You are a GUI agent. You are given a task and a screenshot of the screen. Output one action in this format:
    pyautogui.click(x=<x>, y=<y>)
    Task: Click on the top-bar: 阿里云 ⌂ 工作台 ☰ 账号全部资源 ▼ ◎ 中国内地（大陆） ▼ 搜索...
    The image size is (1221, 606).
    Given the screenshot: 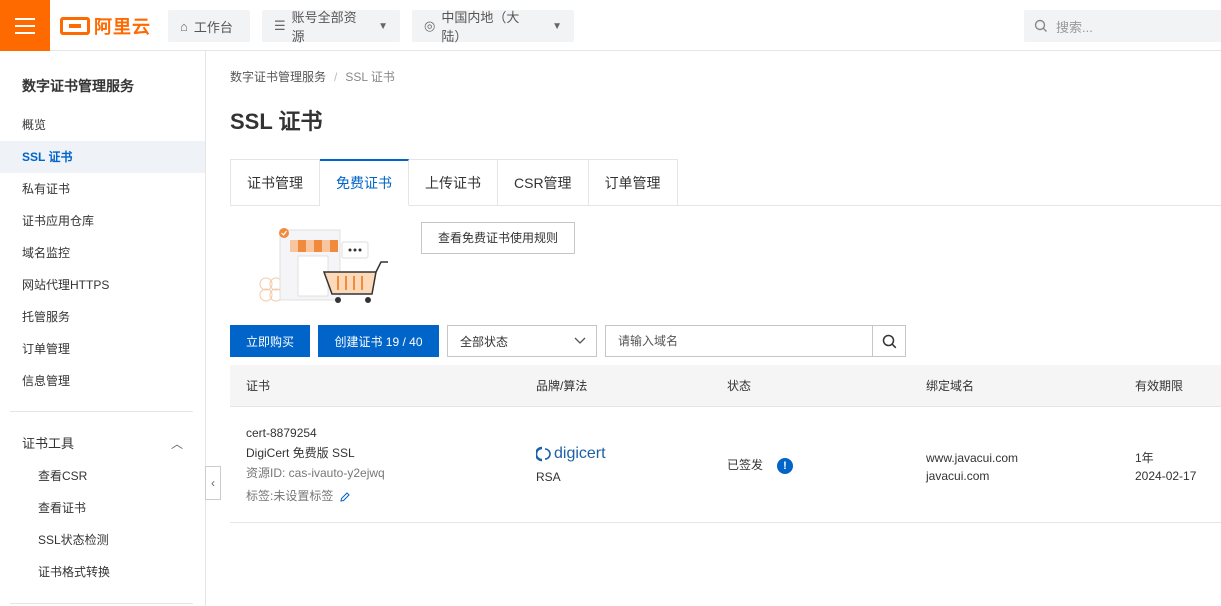 What is the action you would take?
    pyautogui.click(x=610, y=25)
    